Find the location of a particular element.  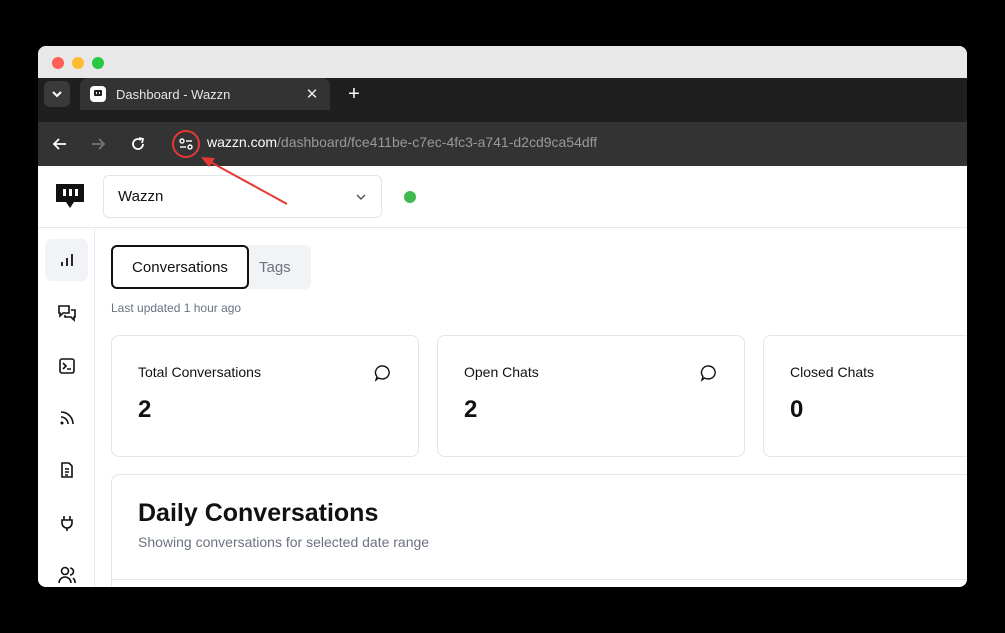

stat-card-open-chats: Open Chats 2 is located at coordinates (591, 396).